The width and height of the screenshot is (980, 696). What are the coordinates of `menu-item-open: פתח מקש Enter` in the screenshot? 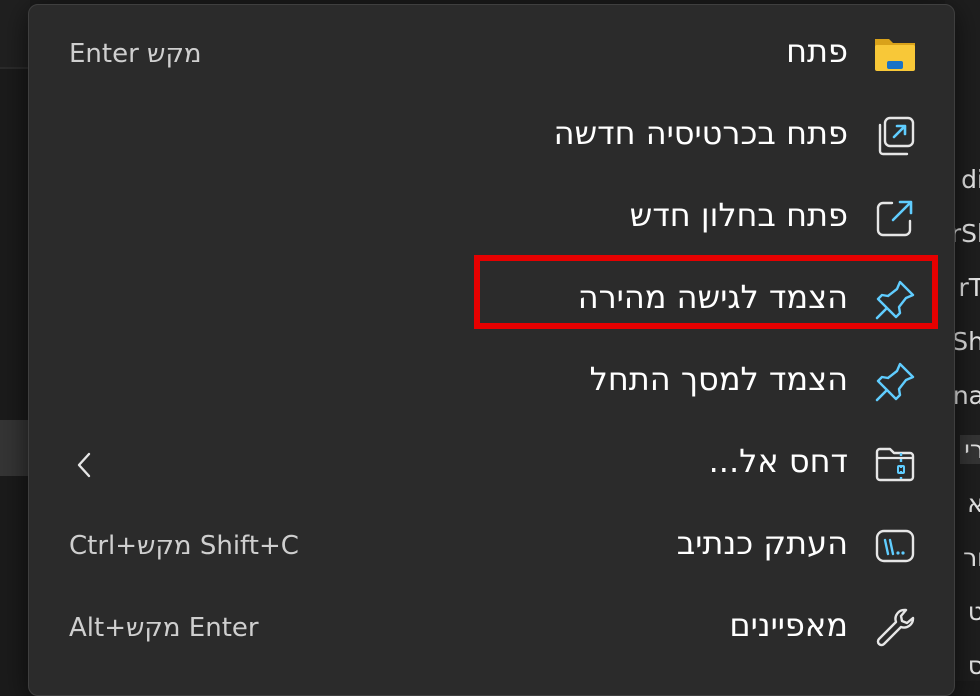 It's located at (491, 55).